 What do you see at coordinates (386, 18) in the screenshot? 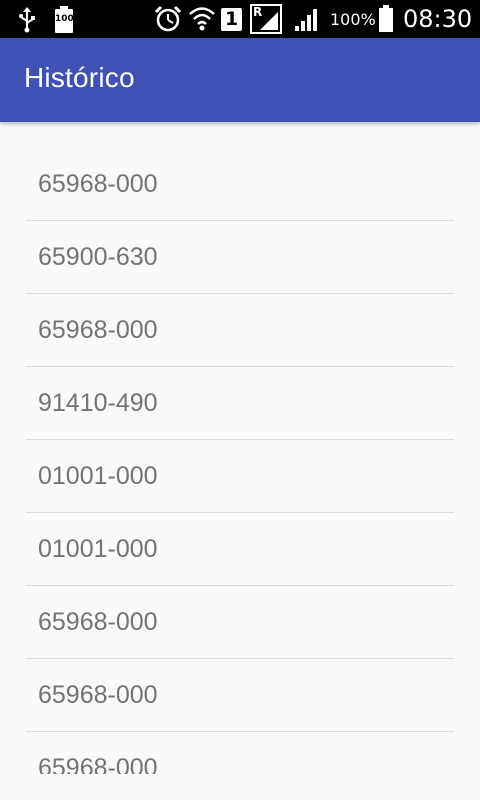
I see `battery-icon` at bounding box center [386, 18].